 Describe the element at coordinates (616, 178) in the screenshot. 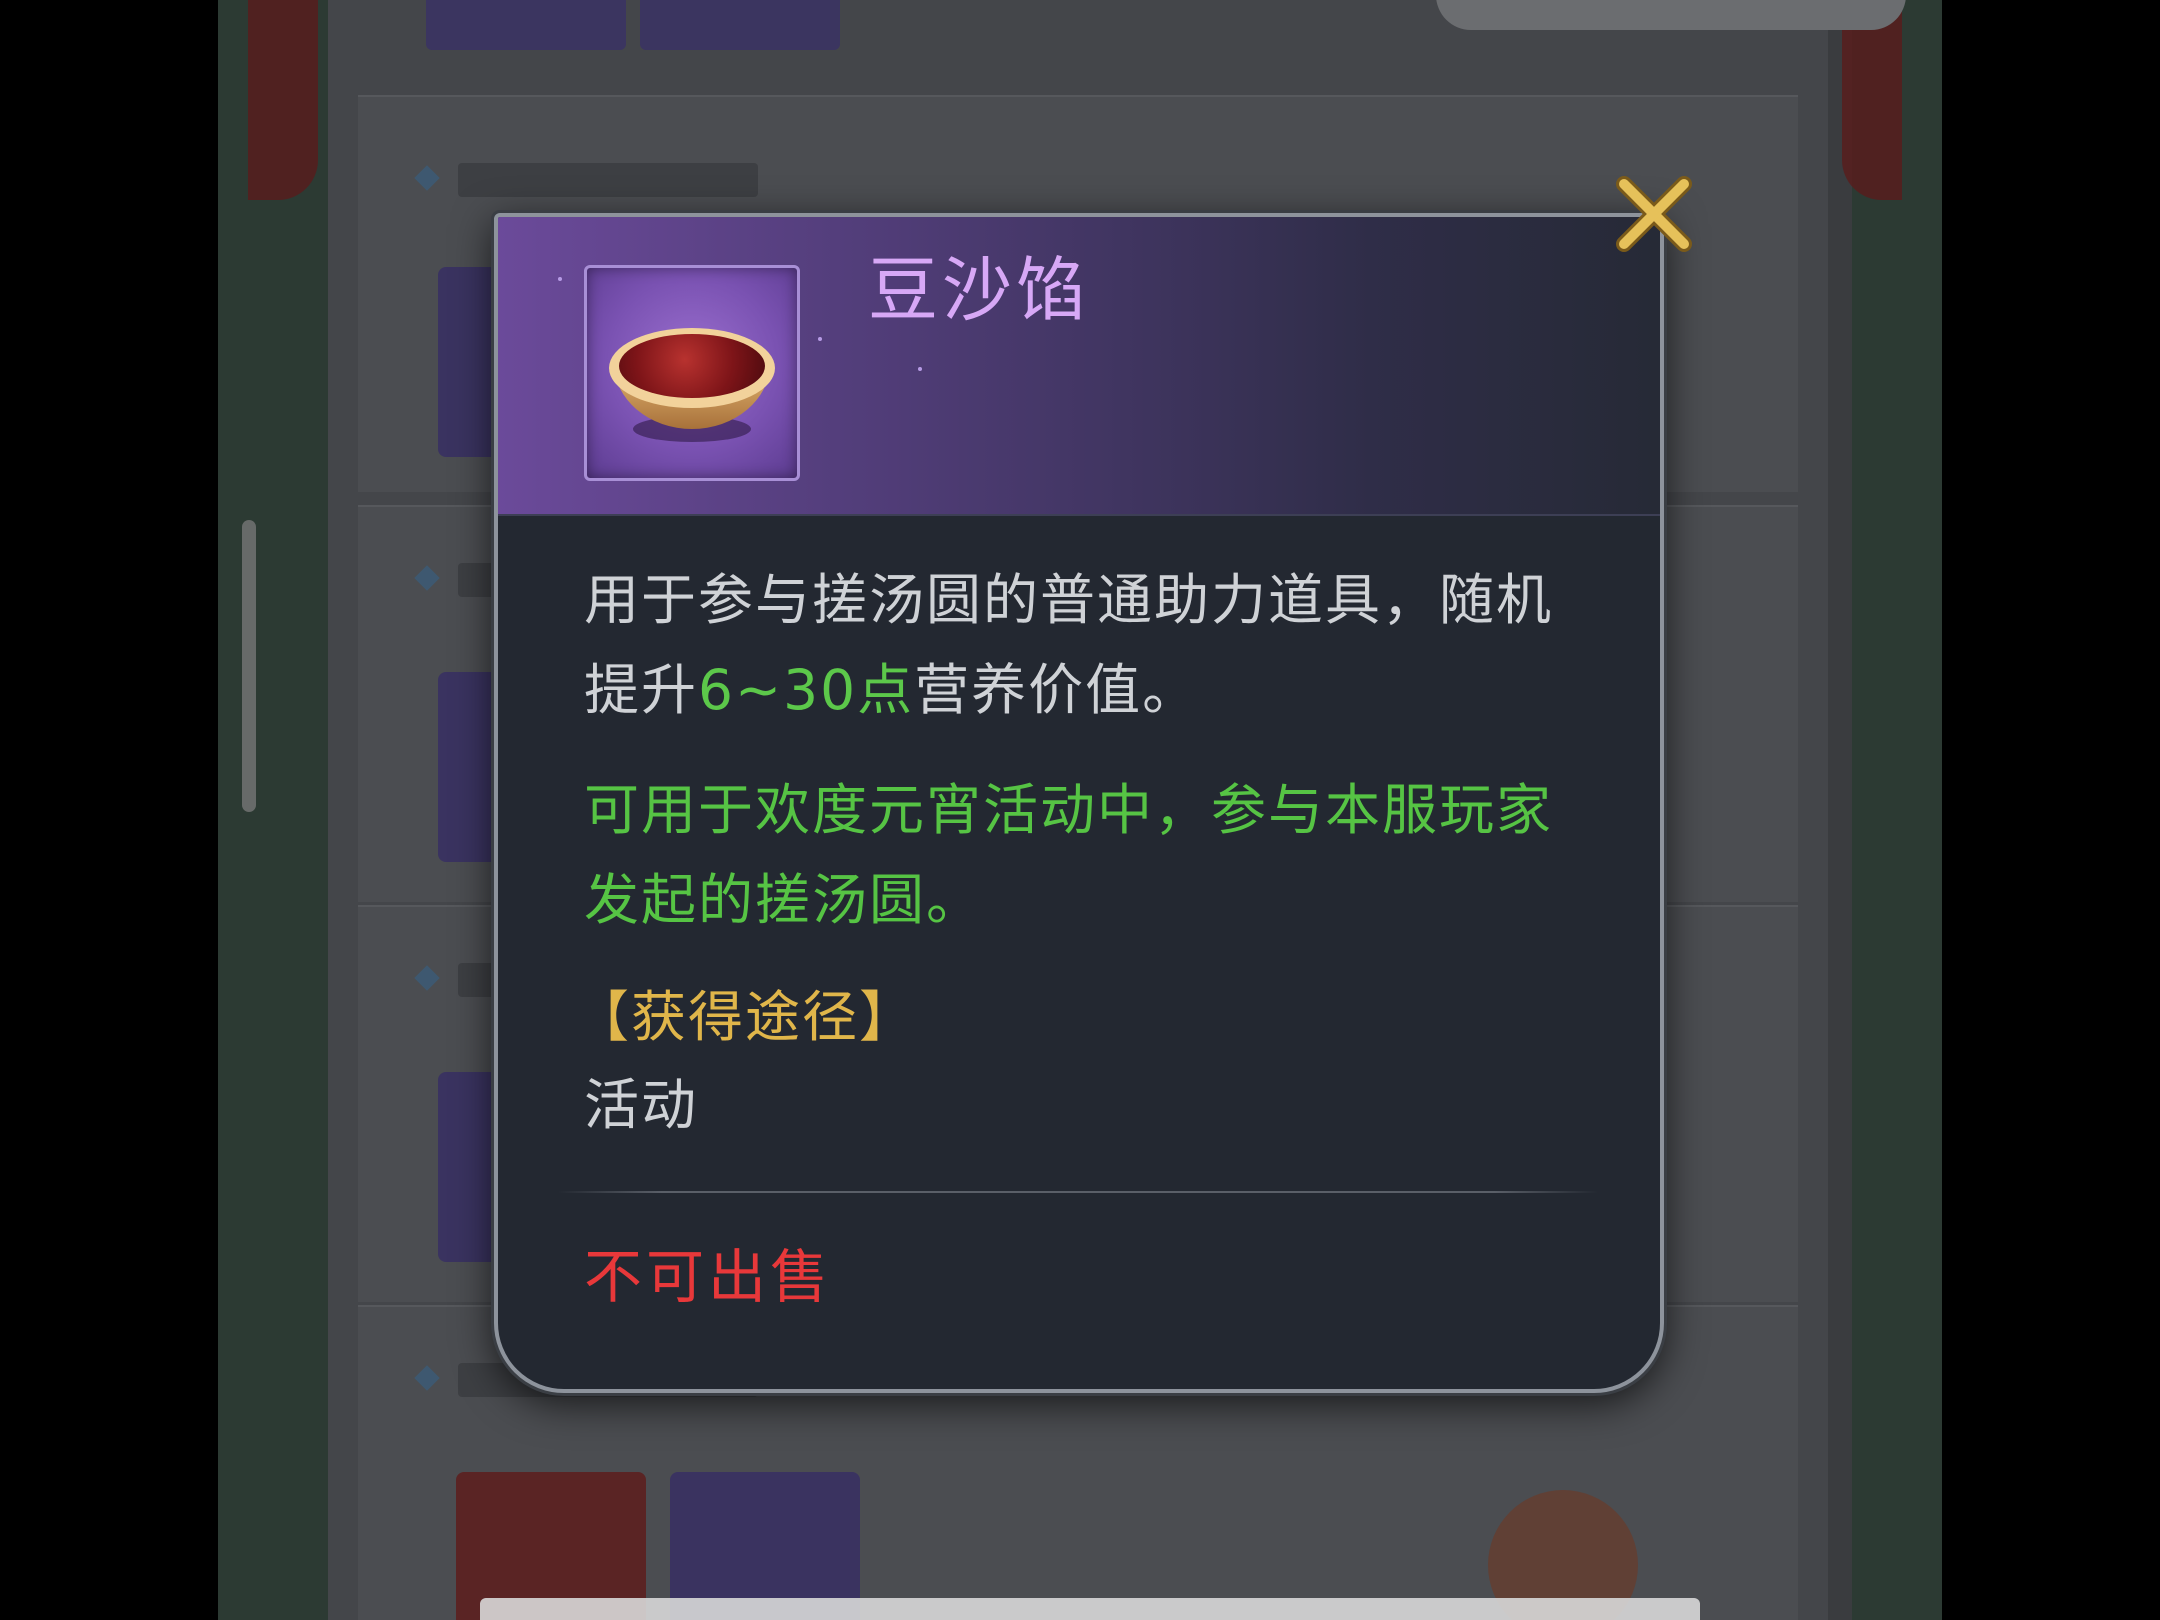

I see `background-row-header` at that location.